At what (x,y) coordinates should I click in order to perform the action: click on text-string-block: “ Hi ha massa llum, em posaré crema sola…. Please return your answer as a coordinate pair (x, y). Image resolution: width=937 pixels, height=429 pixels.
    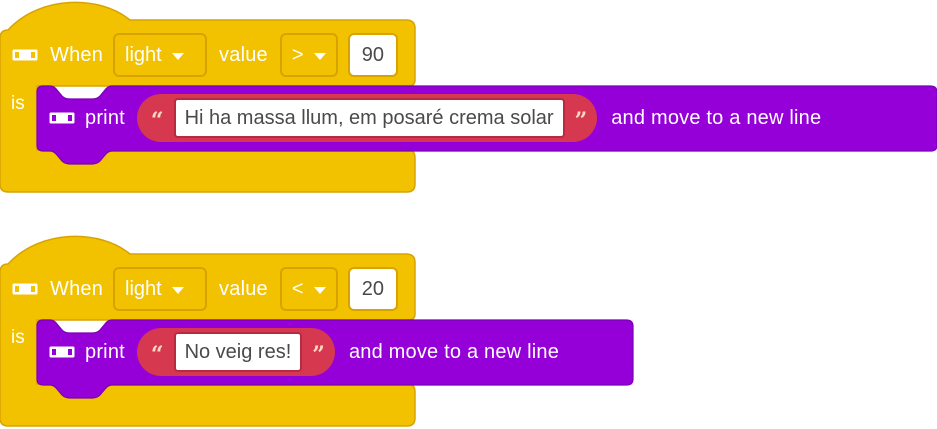
    Looking at the image, I should click on (367, 118).